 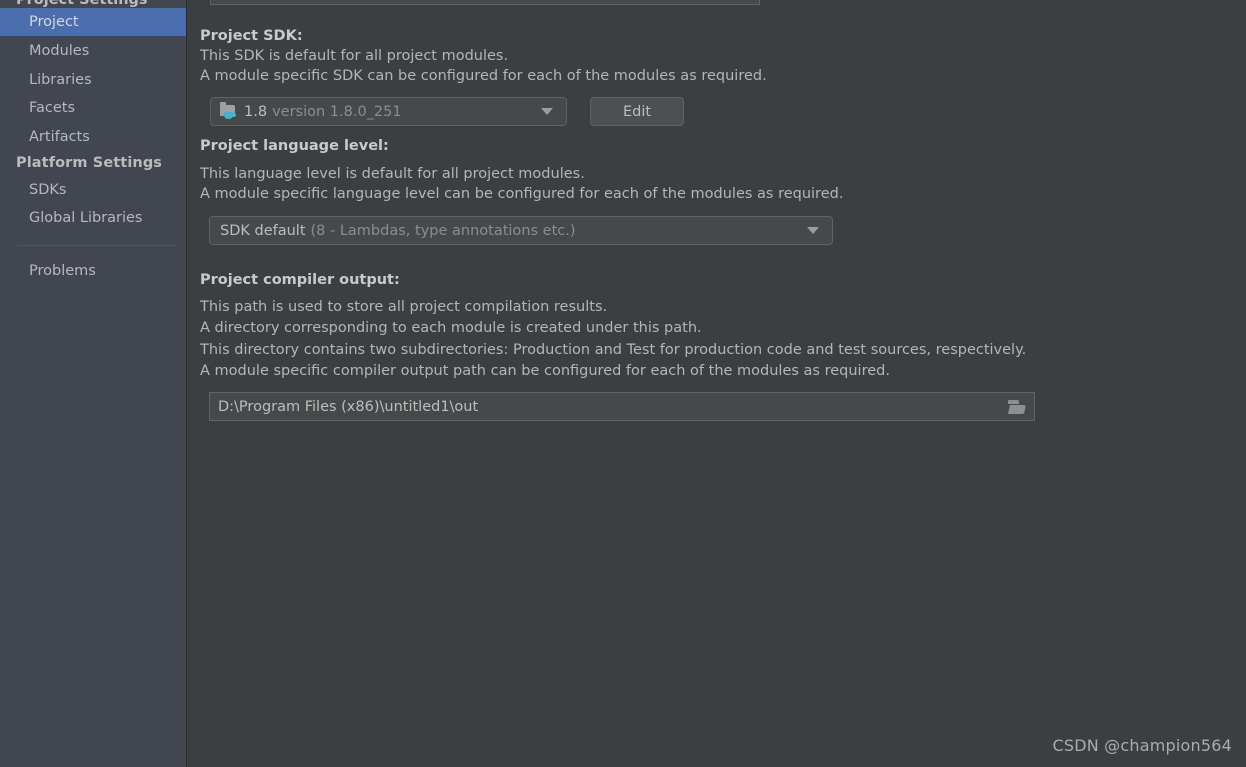 I want to click on sidebar-item-sdks: SDKs, so click(x=93, y=190).